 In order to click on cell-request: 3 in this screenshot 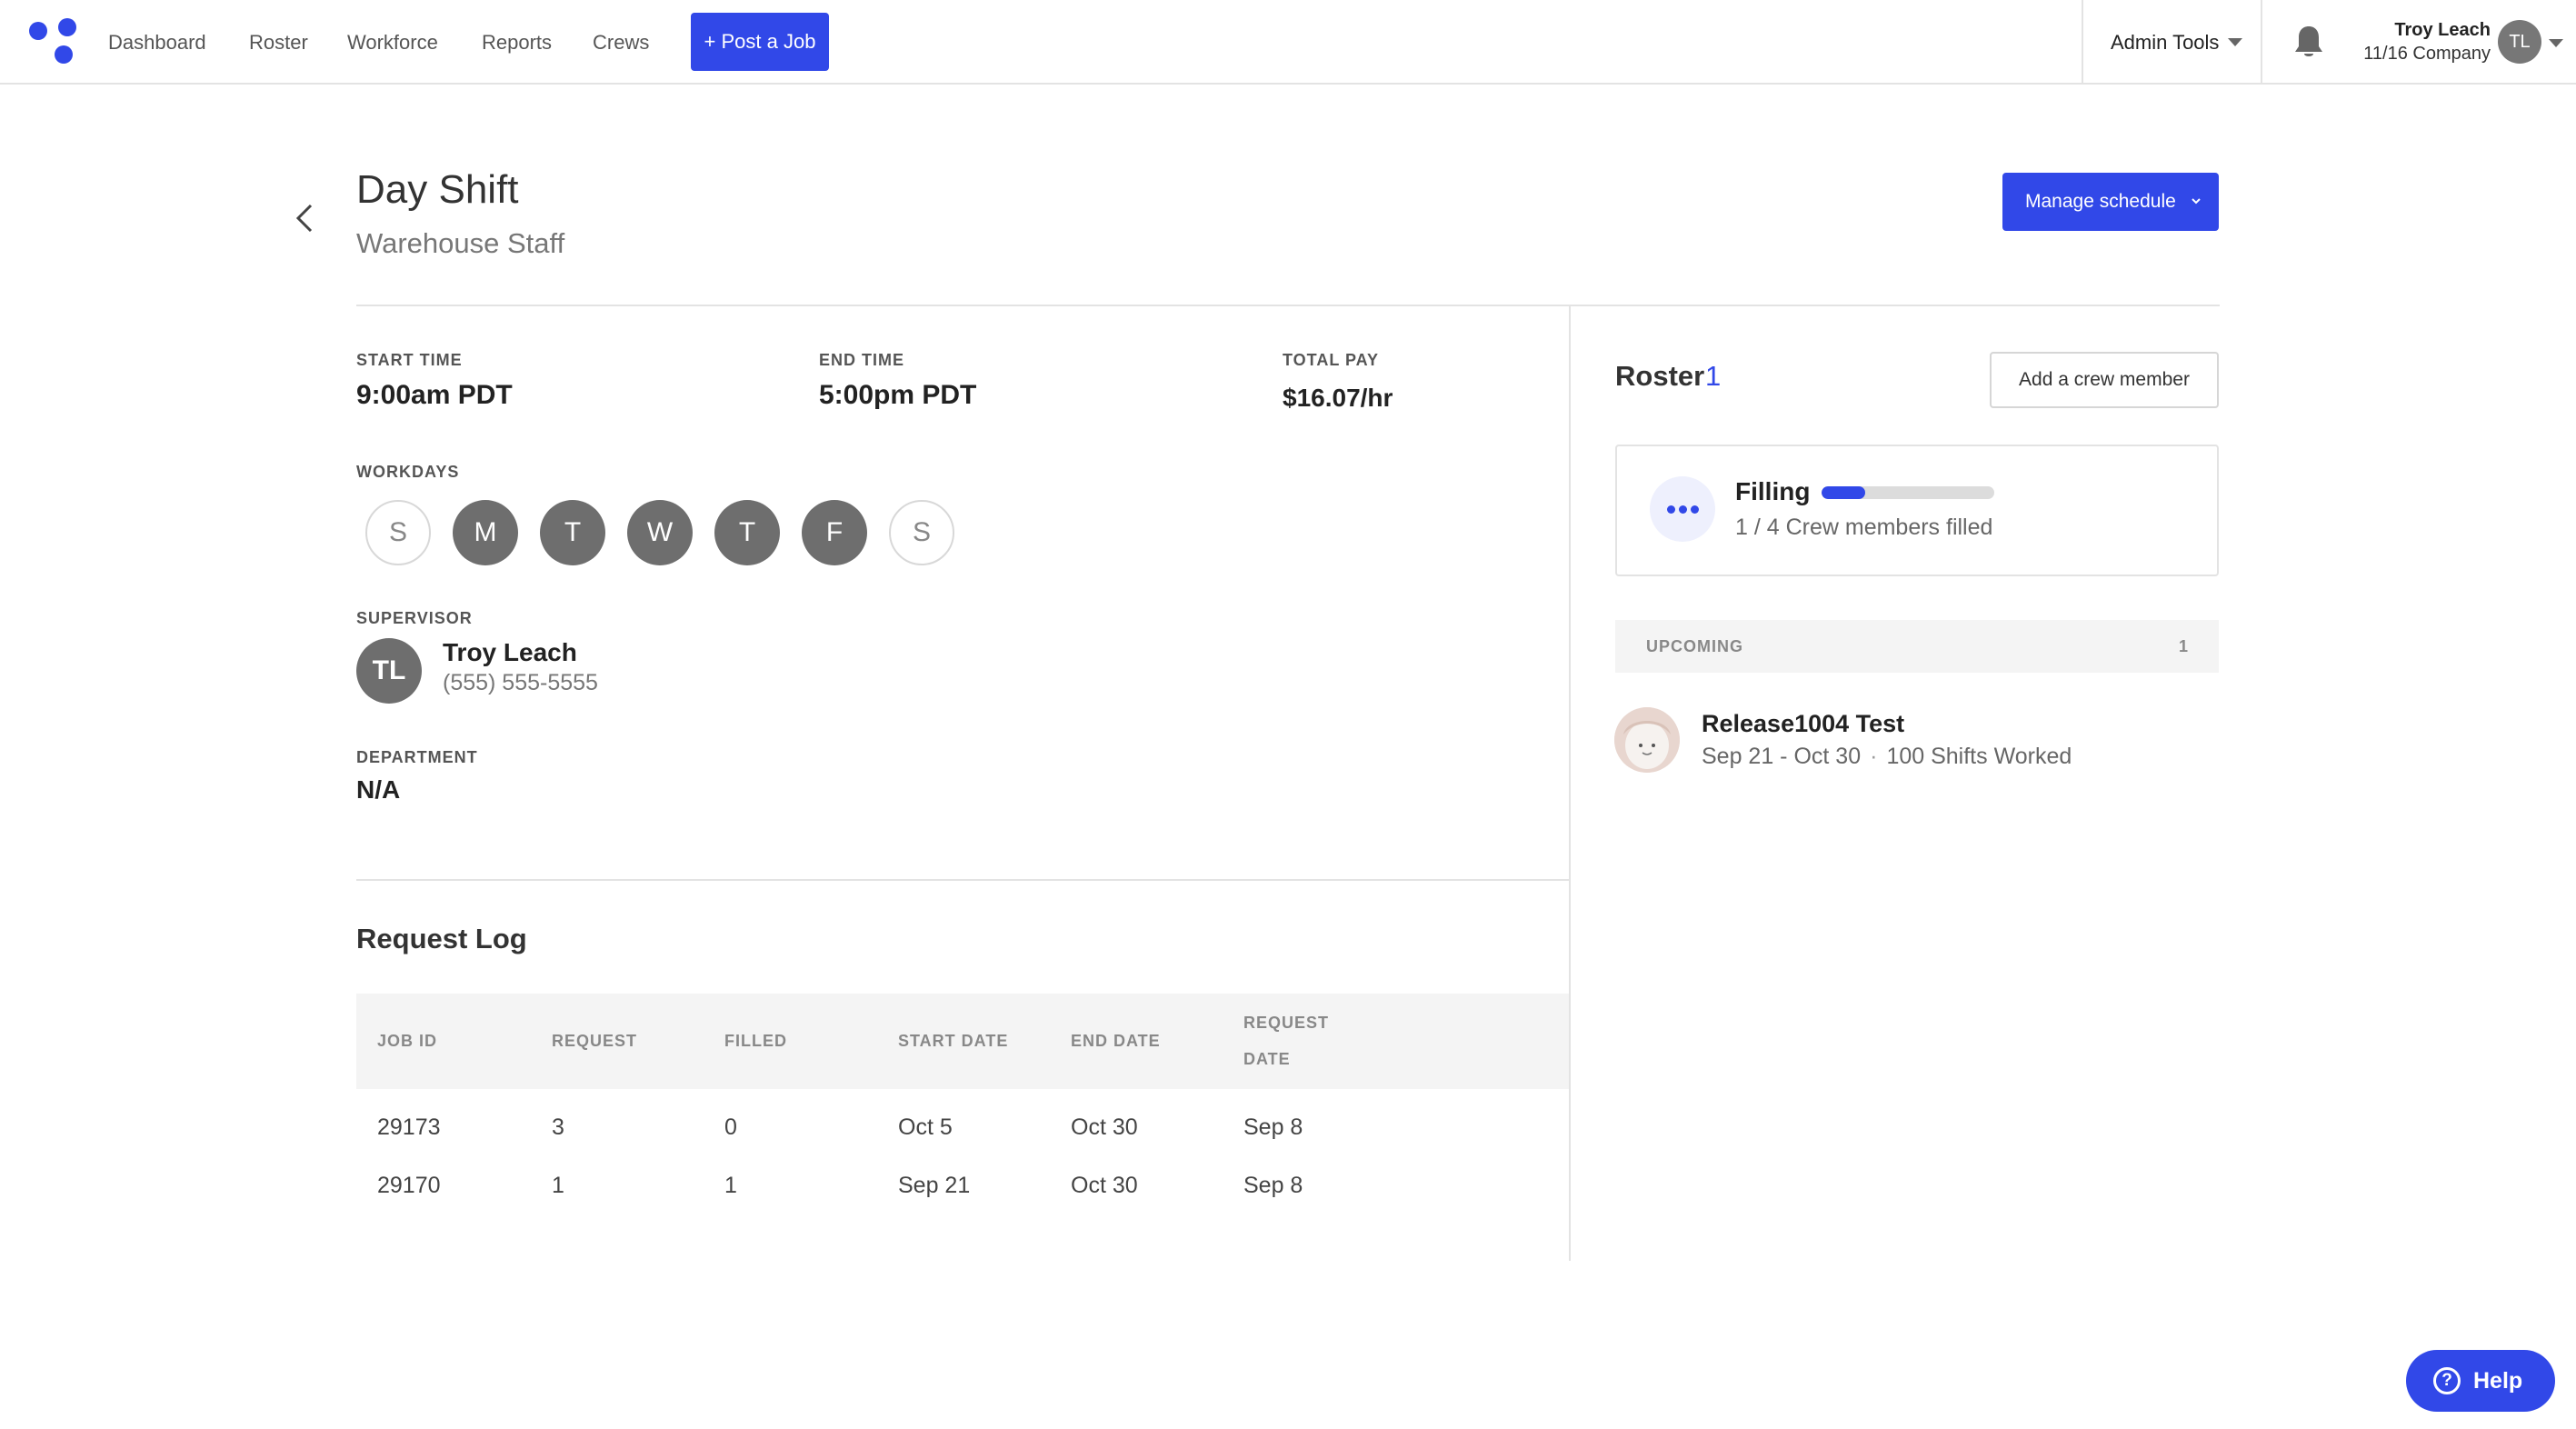, I will do `click(558, 1127)`.